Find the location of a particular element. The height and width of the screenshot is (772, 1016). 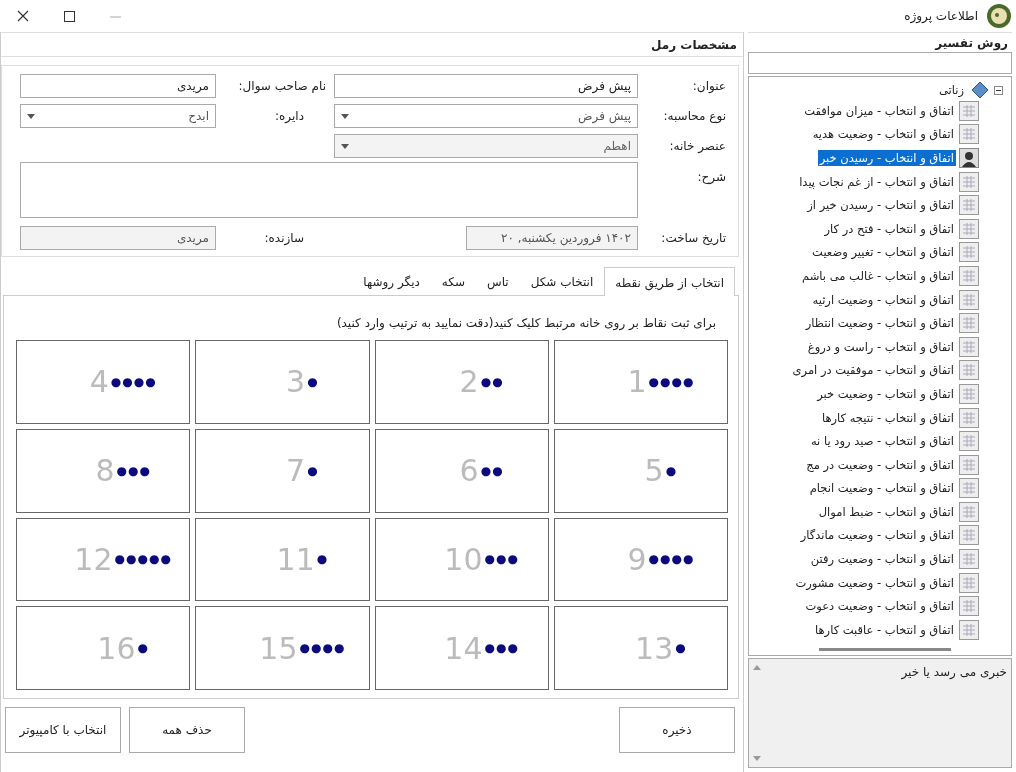

tree-item: اتفاق و انتخاب - رسیدن خبر is located at coordinates (886, 158).